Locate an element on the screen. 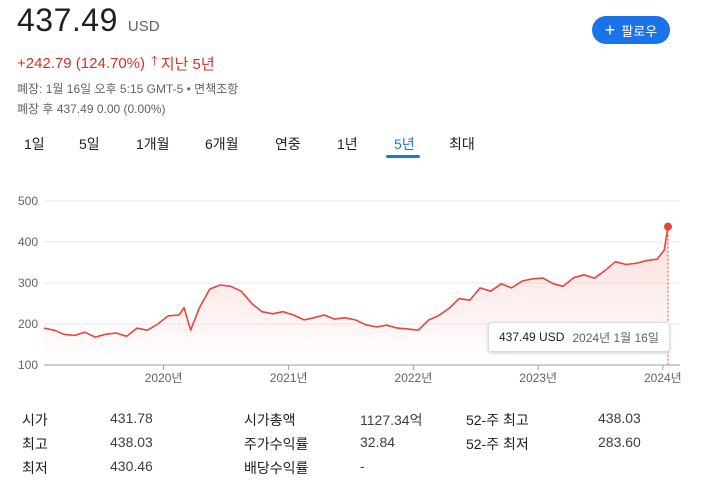 This screenshot has width=722, height=488. tab-5y: 5년 is located at coordinates (404, 144).